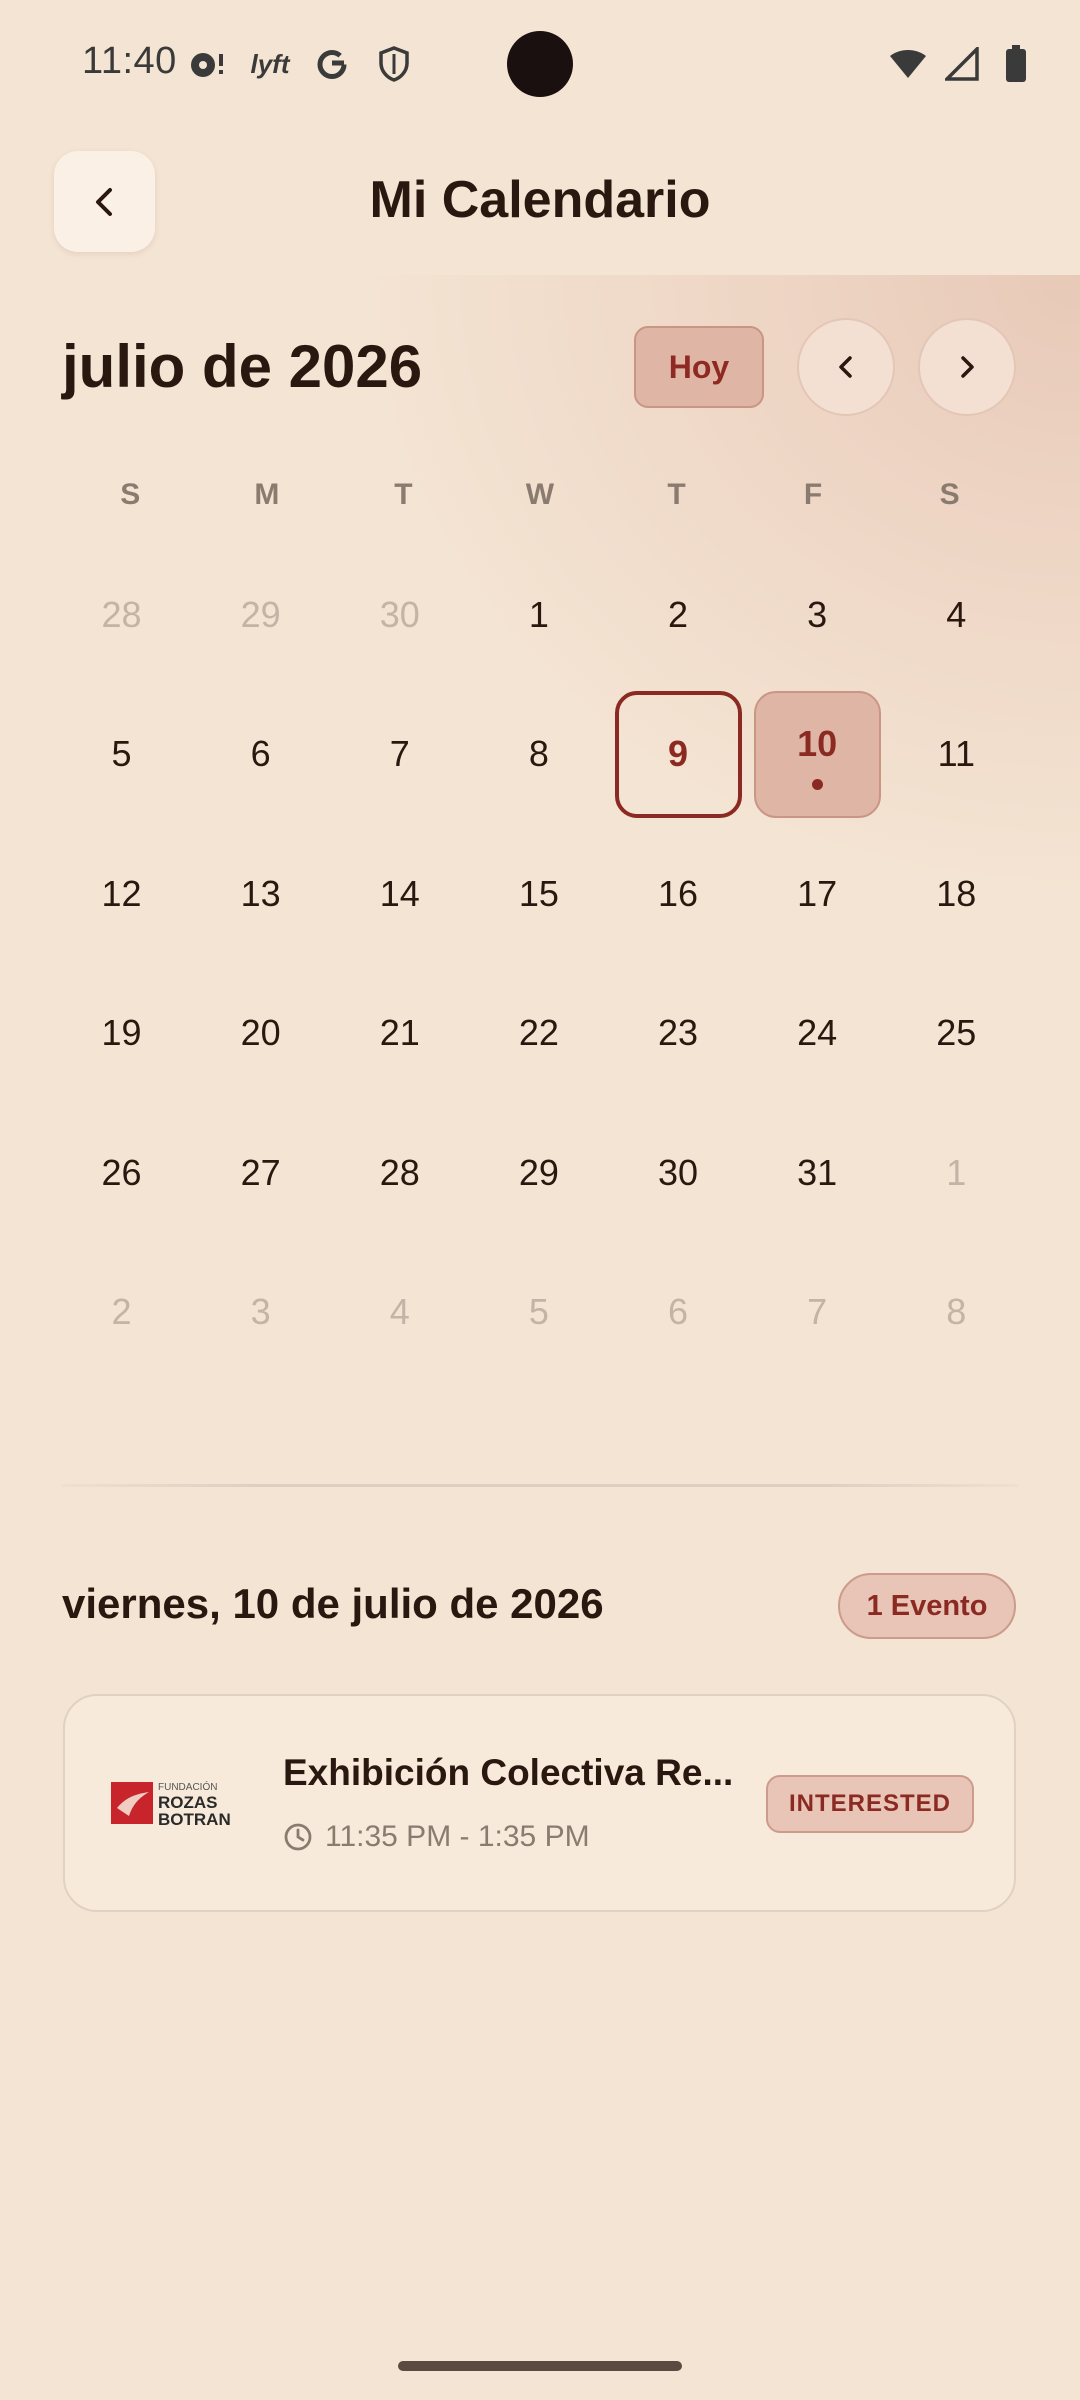 Image resolution: width=1080 pixels, height=2400 pixels. I want to click on weekday-label: M, so click(267, 494).